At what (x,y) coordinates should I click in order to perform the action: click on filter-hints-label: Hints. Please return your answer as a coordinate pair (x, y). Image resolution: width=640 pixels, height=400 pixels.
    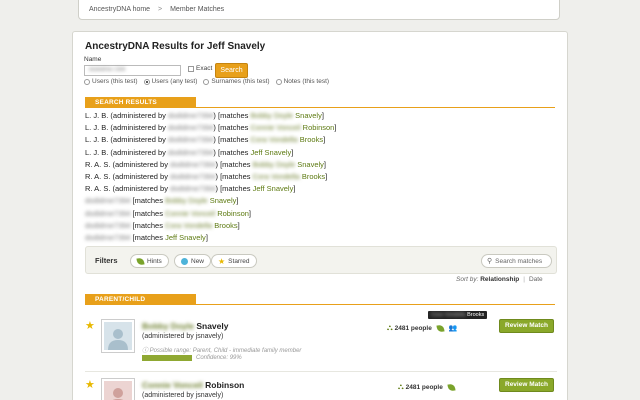
    Looking at the image, I should click on (154, 261).